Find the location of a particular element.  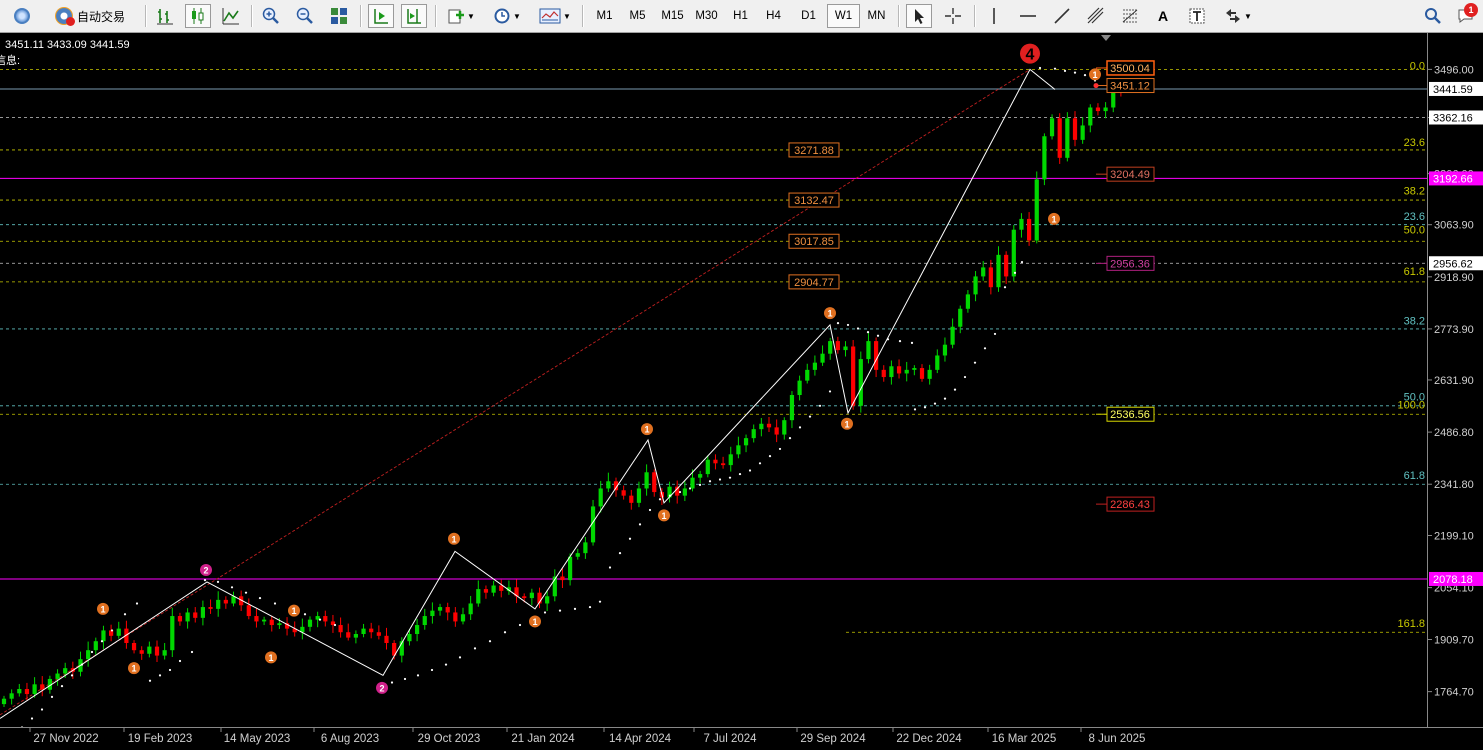

bar-chart-button is located at coordinates (165, 16).